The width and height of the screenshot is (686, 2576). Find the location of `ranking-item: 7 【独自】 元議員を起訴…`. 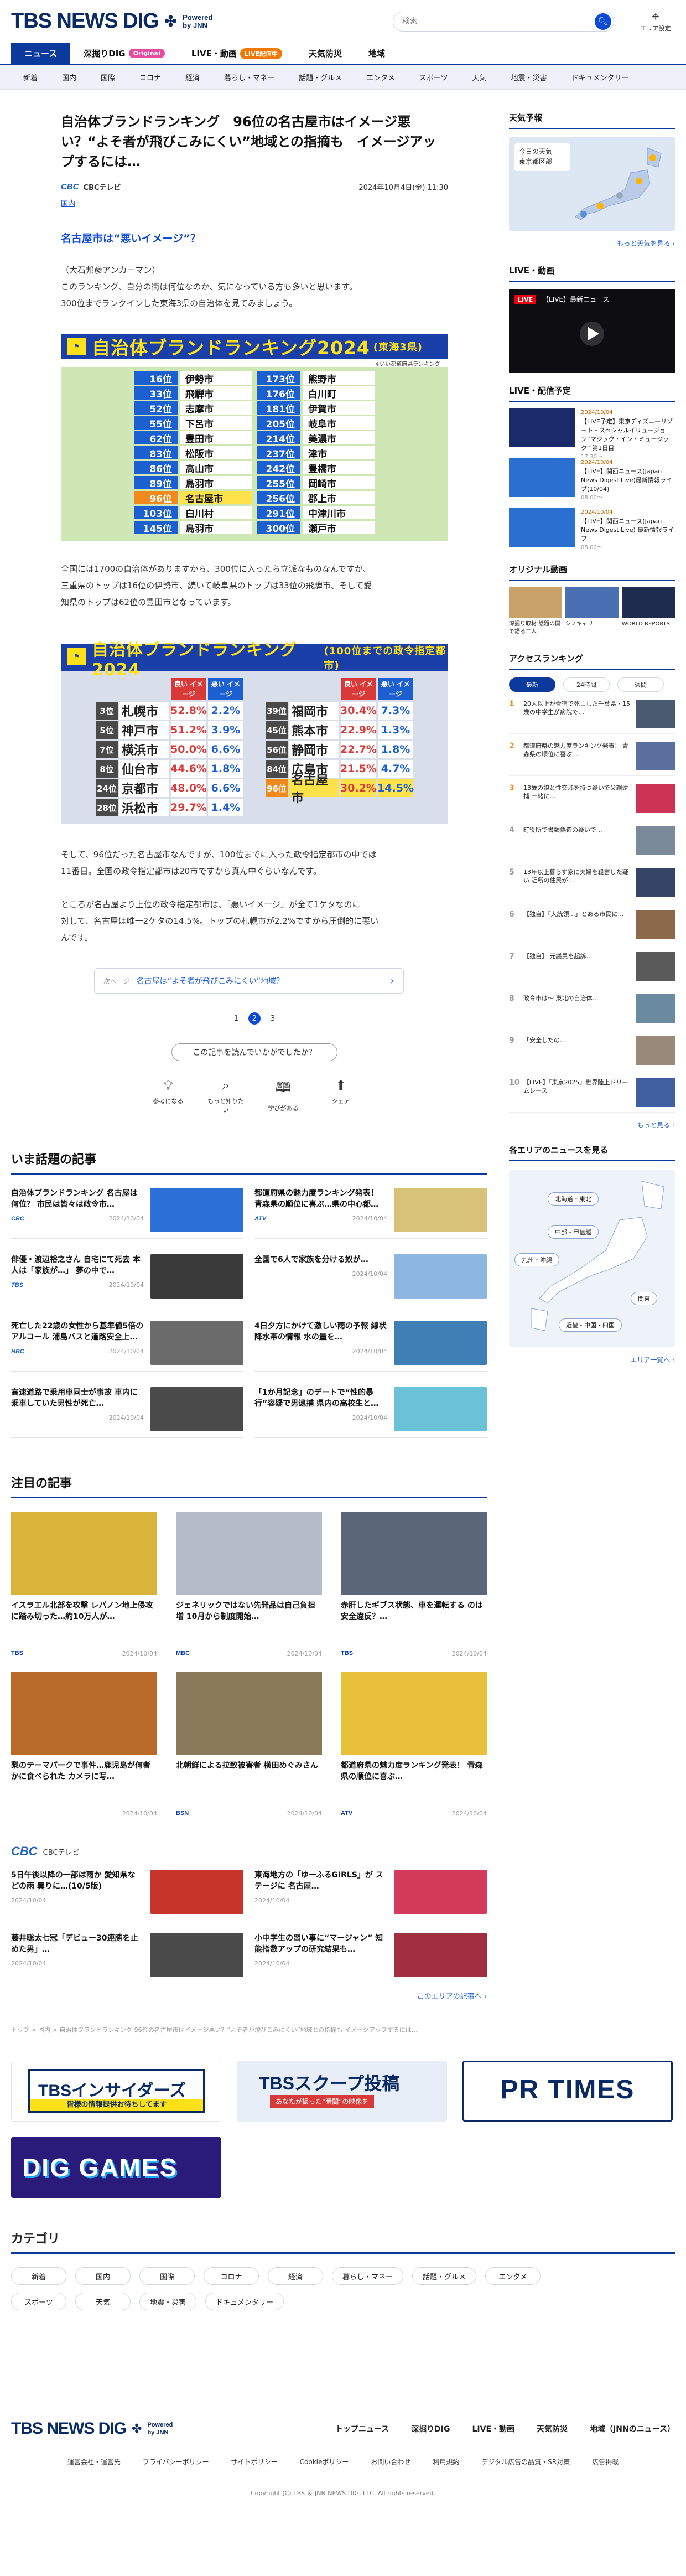

ranking-item: 7 【独自】 元議員を起訴… is located at coordinates (592, 969).